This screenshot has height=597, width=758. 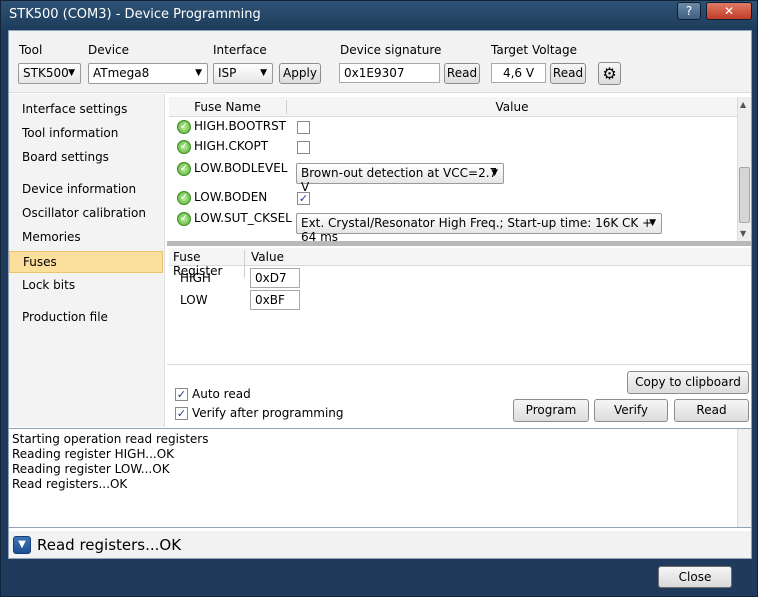 I want to click on interface-select: ISP ▼, so click(x=243, y=73).